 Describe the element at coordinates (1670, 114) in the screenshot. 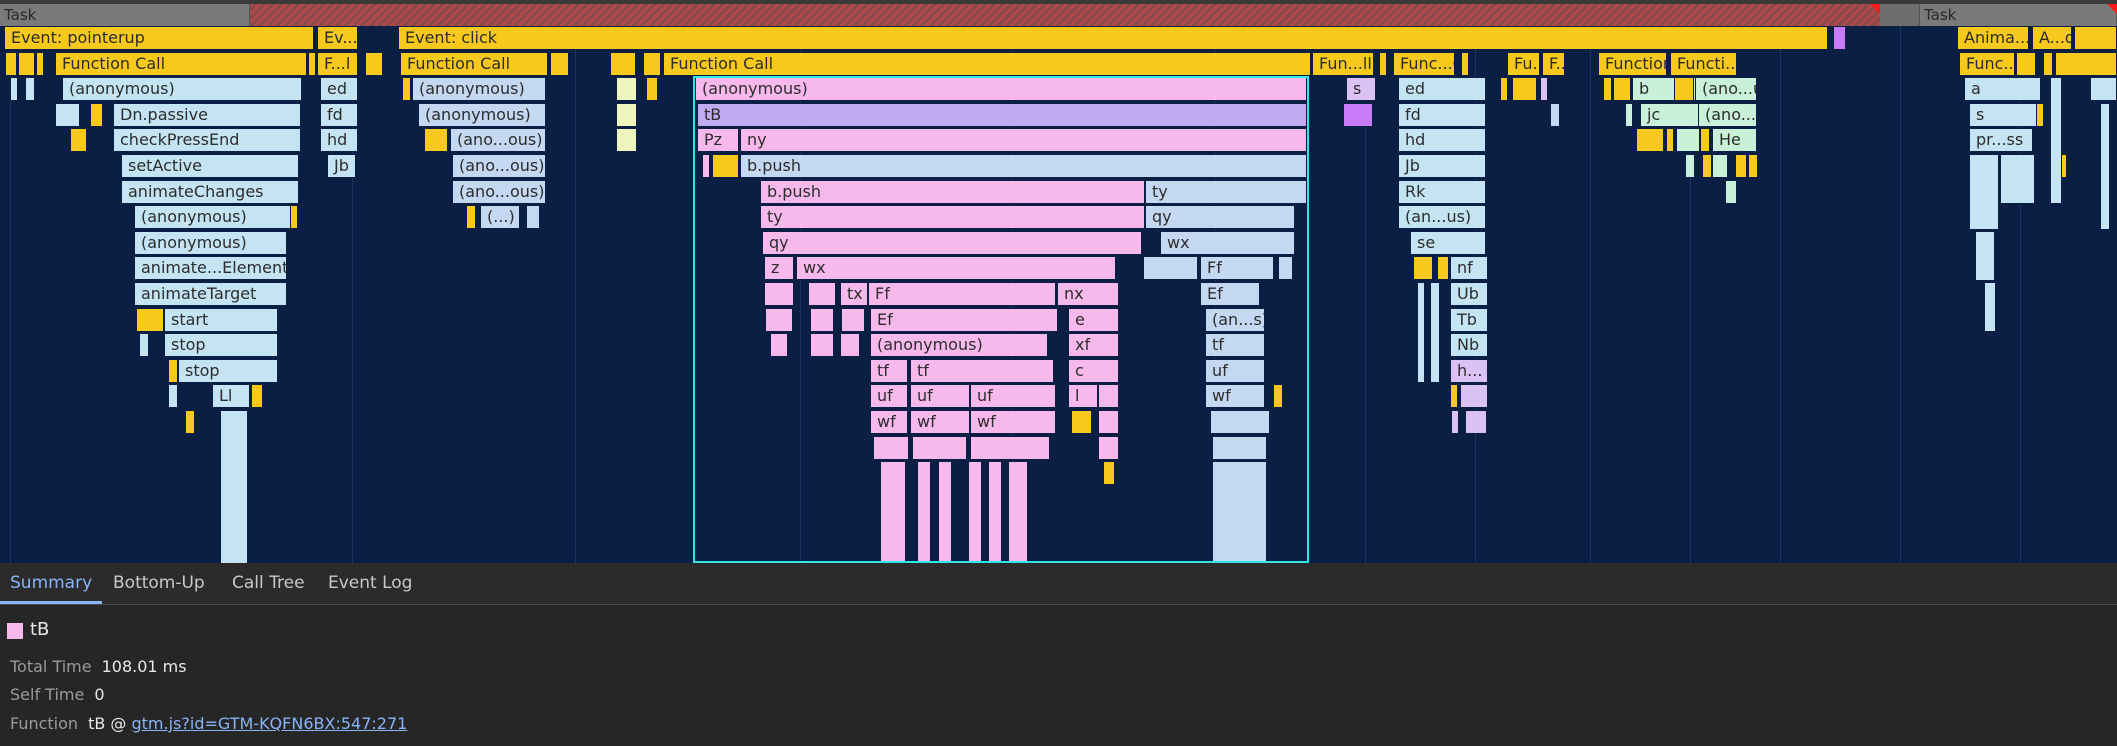

I see `flame-frame: jc` at that location.